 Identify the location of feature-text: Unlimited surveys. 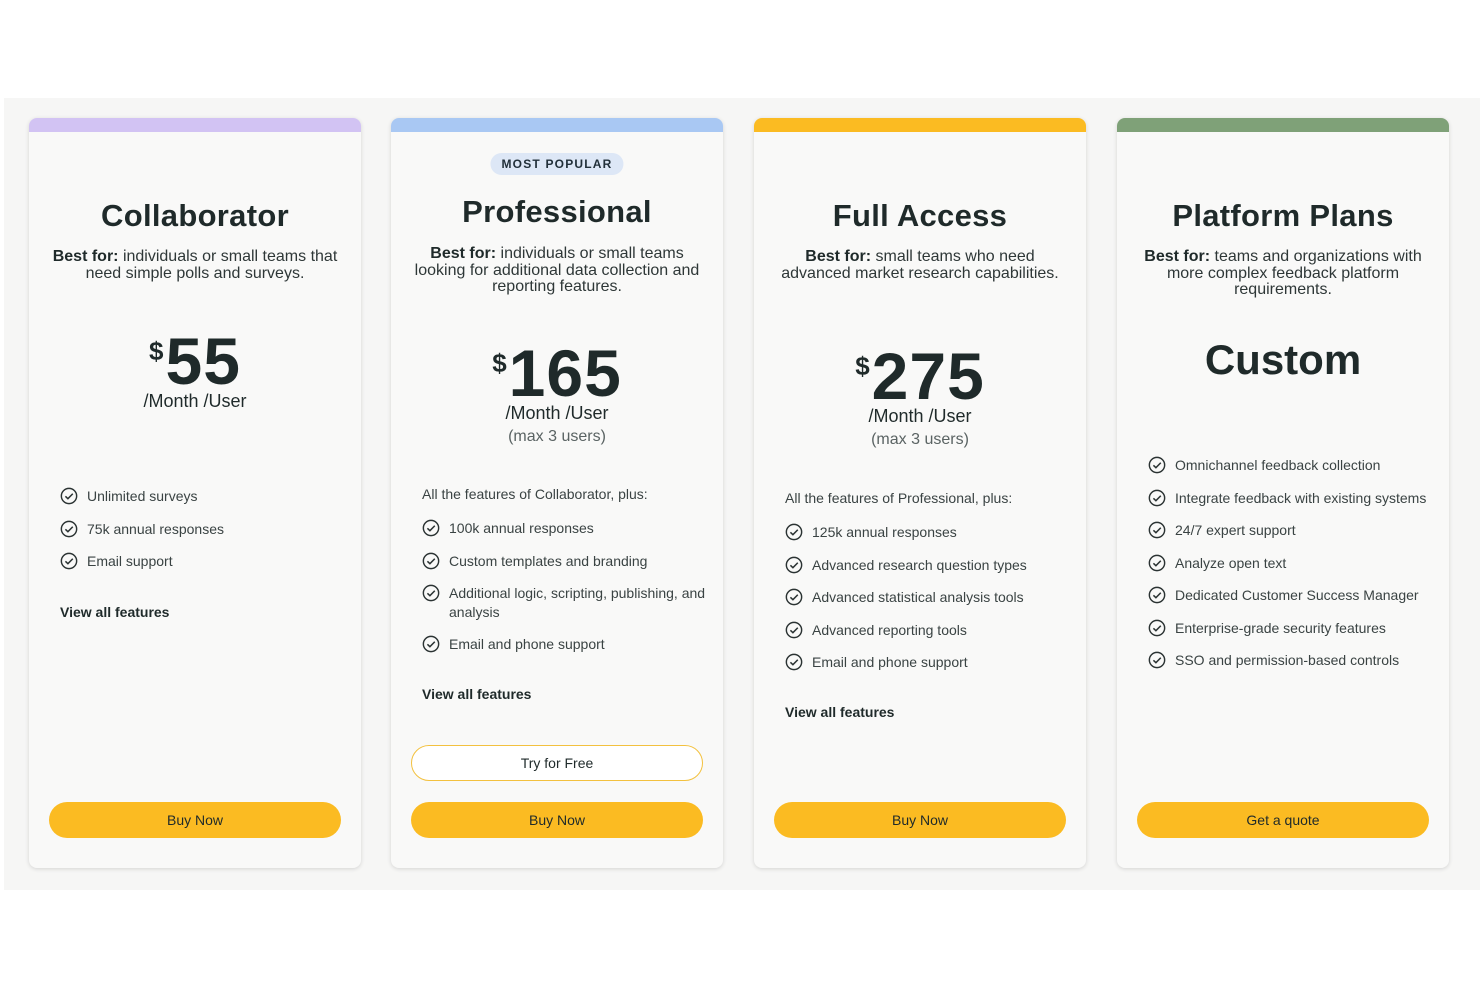
(142, 496).